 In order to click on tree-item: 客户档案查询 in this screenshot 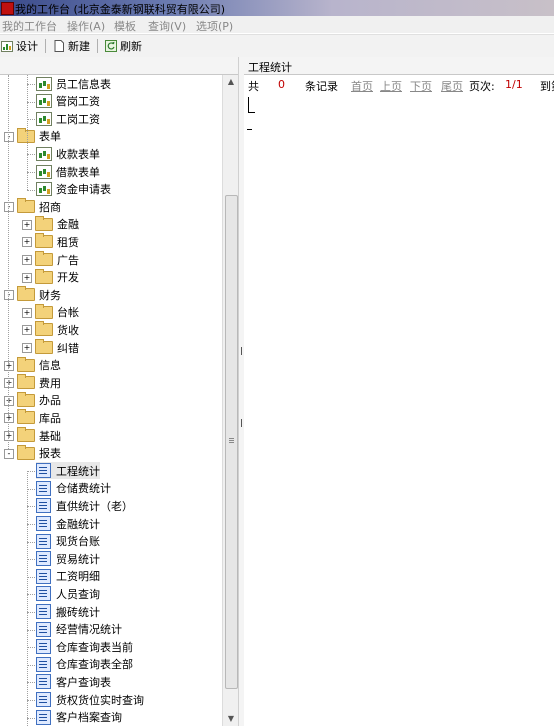, I will do `click(79, 717)`.